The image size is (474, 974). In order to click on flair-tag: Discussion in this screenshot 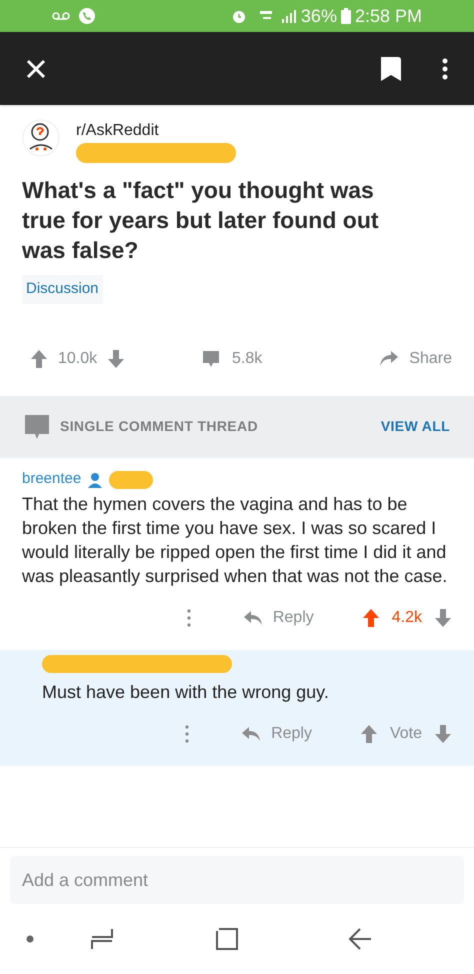, I will do `click(62, 289)`.